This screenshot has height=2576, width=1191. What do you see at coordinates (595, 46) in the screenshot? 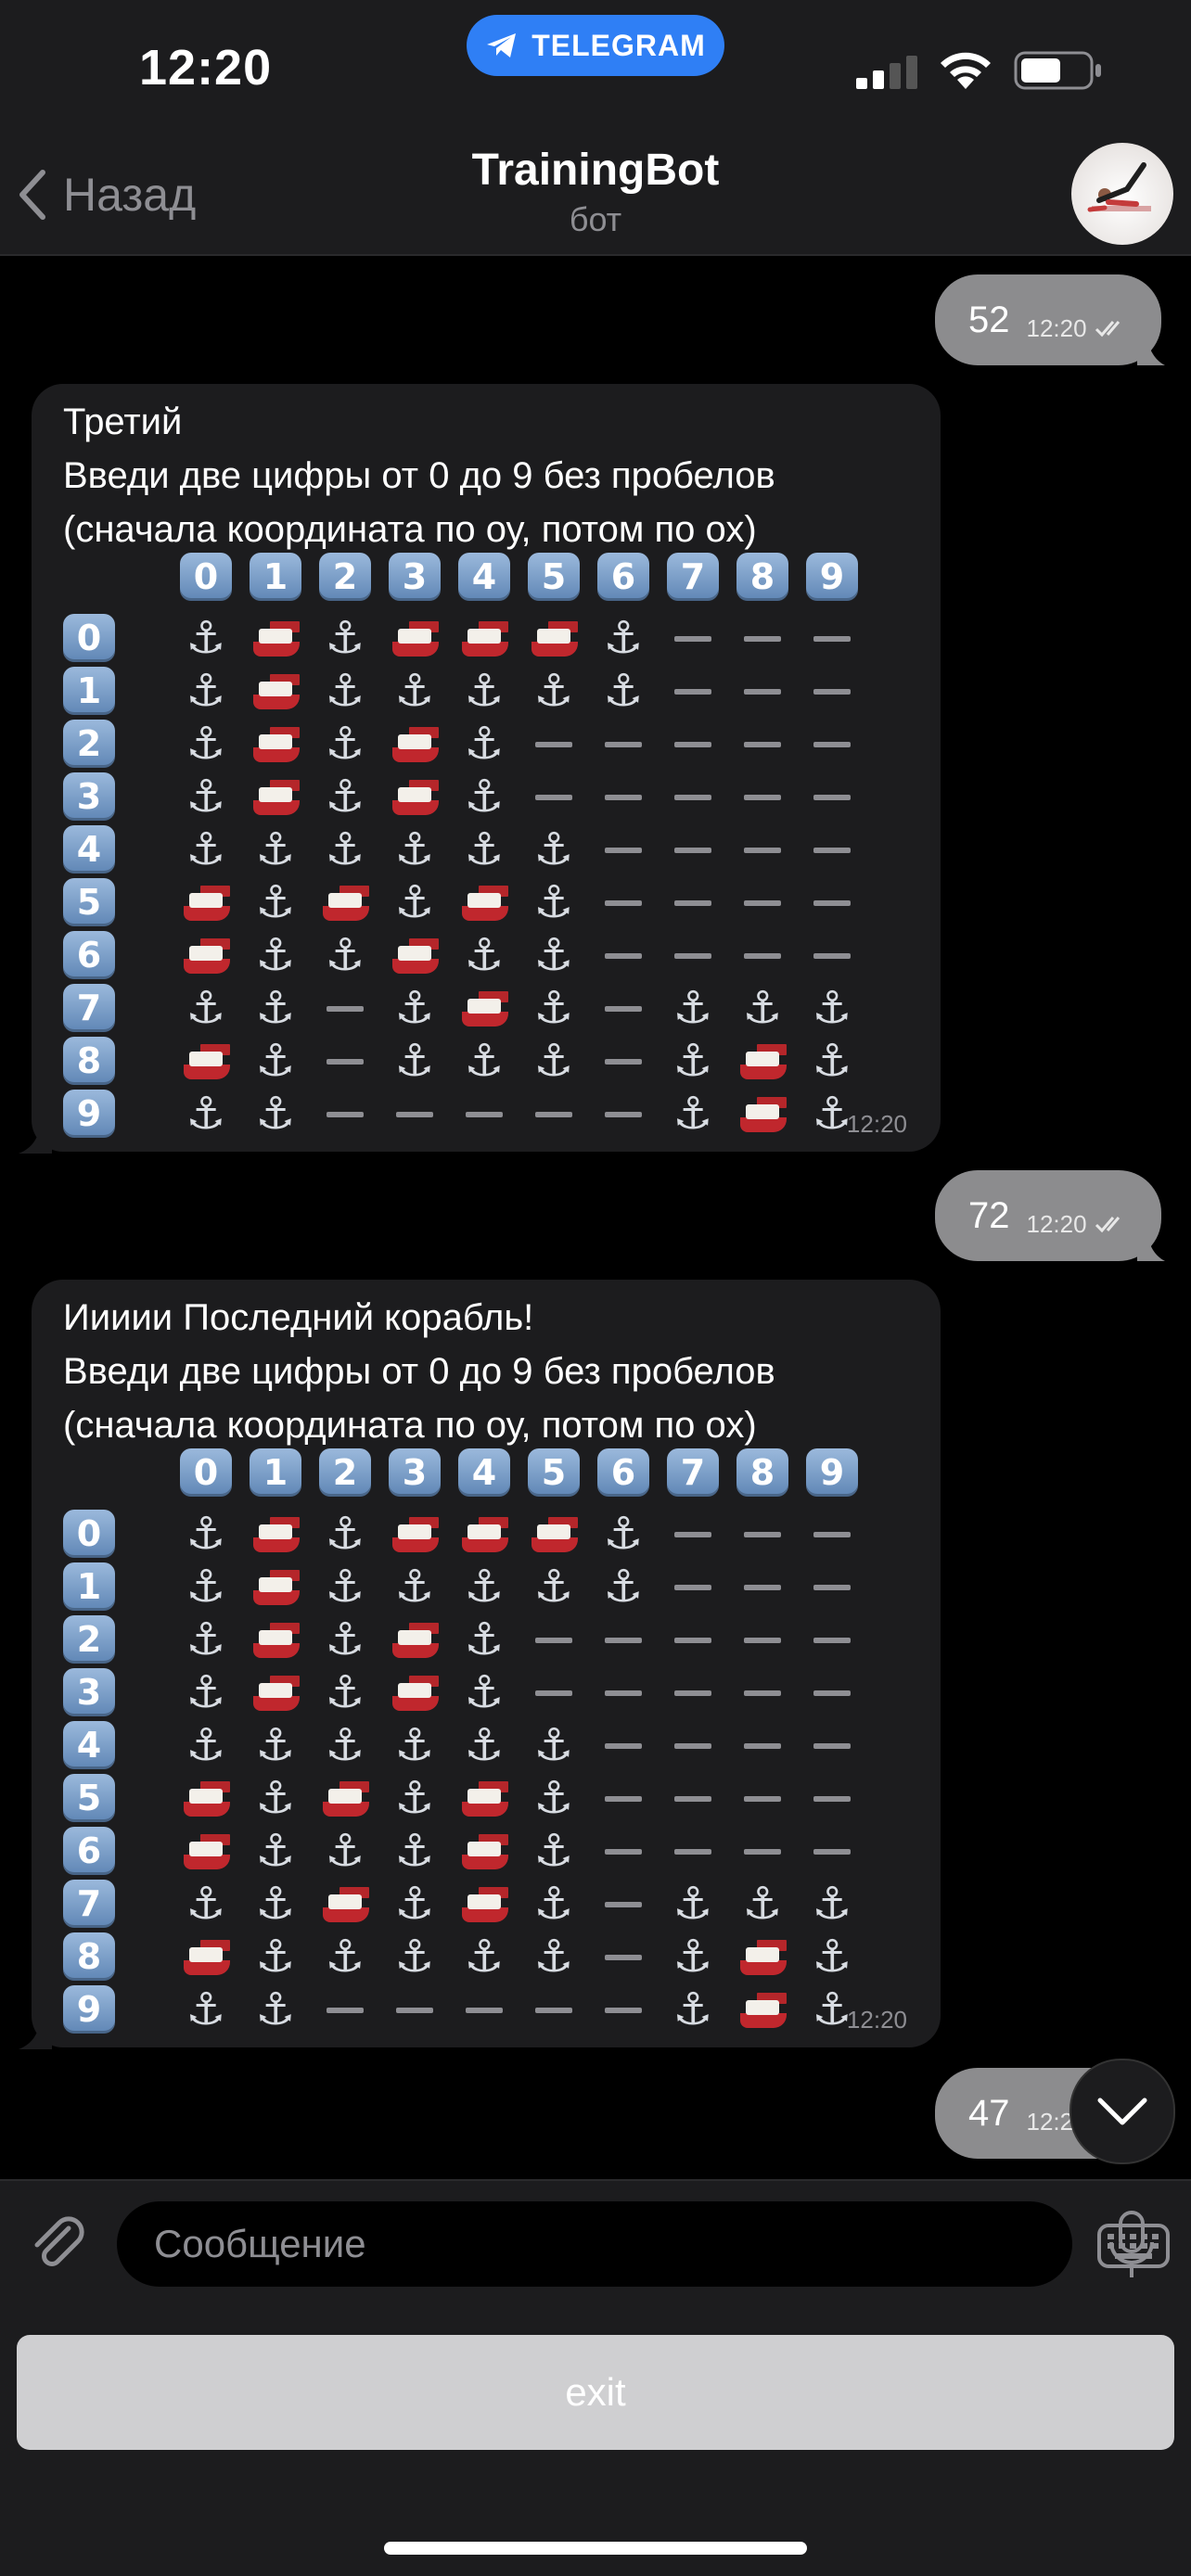
I see `telegram-pill: TELEGRAM` at bounding box center [595, 46].